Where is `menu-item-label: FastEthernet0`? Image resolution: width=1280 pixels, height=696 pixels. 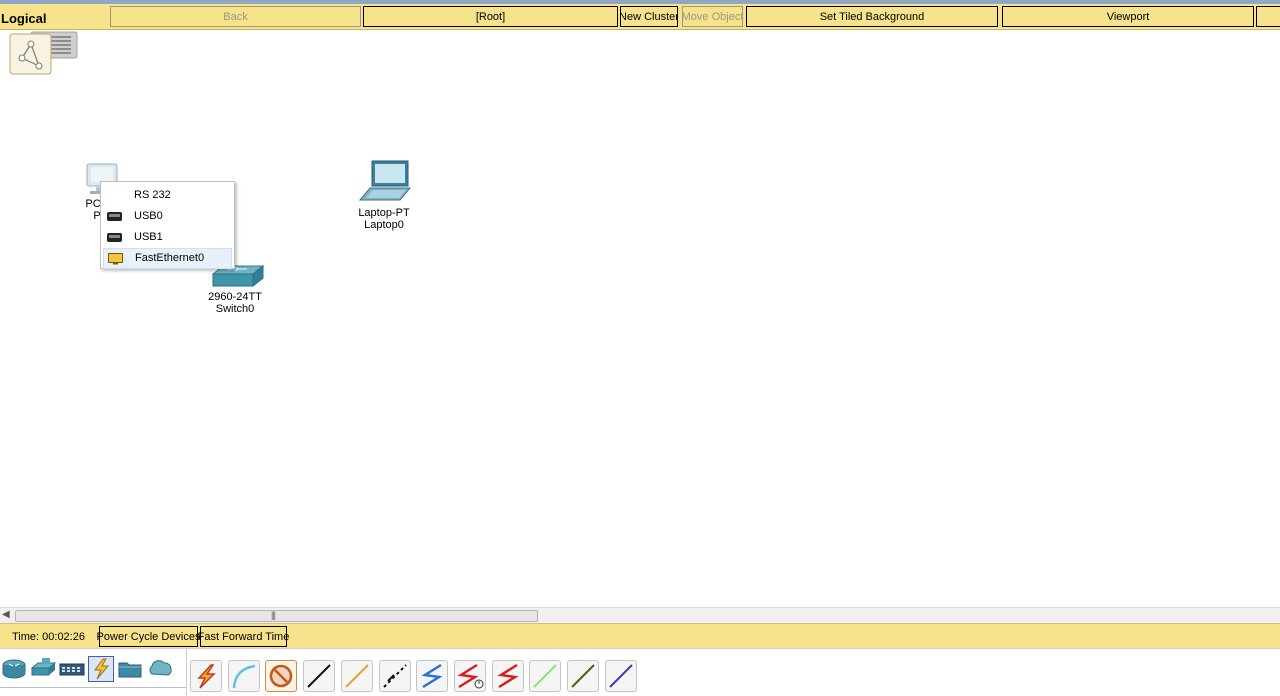 menu-item-label: FastEthernet0 is located at coordinates (170, 258).